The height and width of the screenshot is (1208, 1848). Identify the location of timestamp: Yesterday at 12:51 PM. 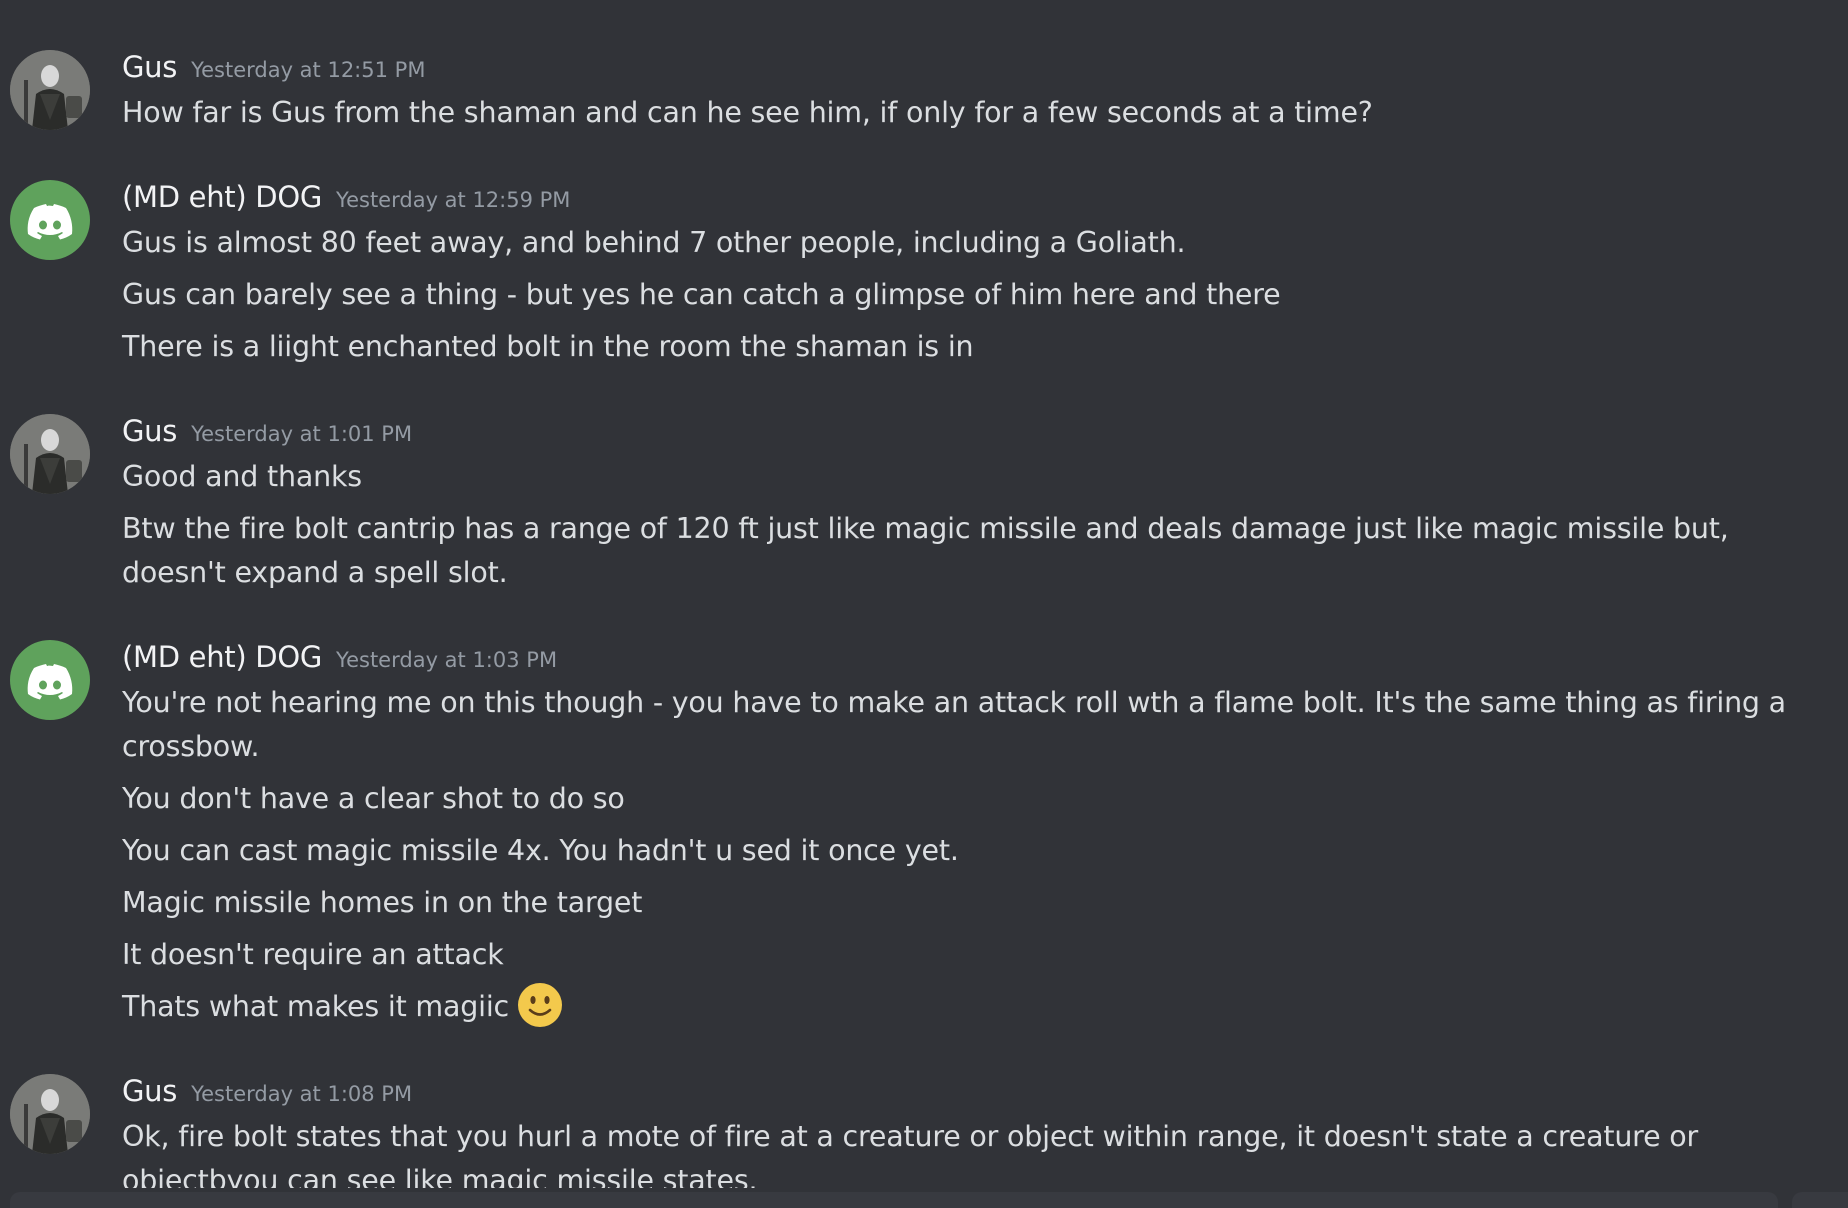
(308, 70).